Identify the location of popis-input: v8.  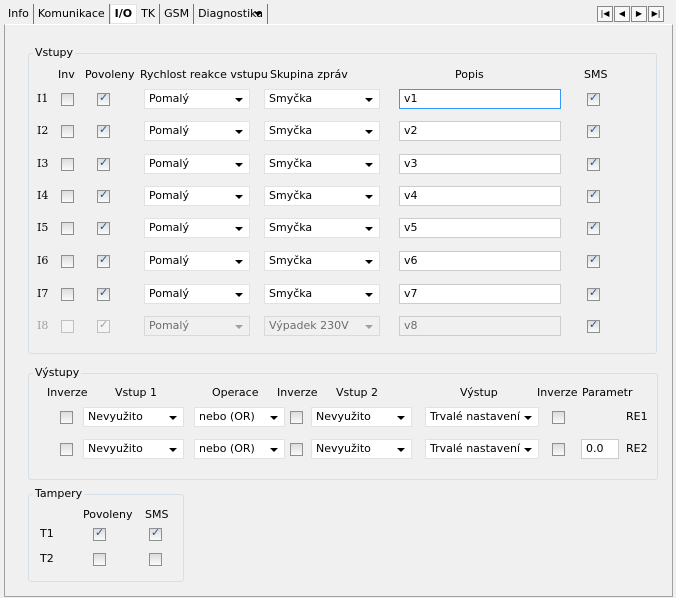
(480, 326).